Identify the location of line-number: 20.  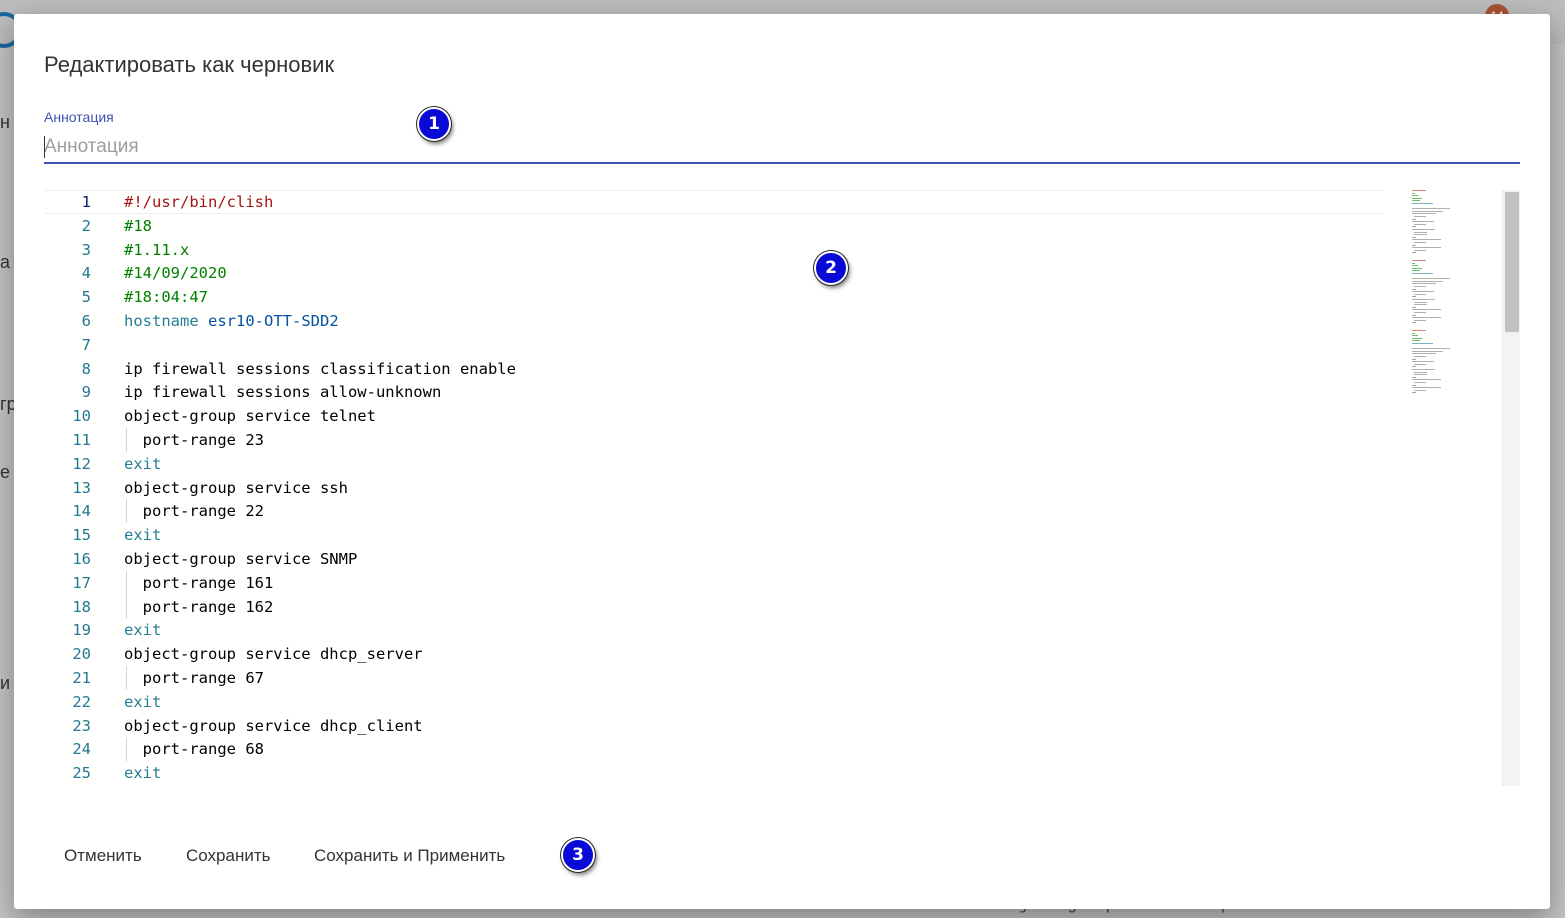
(81, 654).